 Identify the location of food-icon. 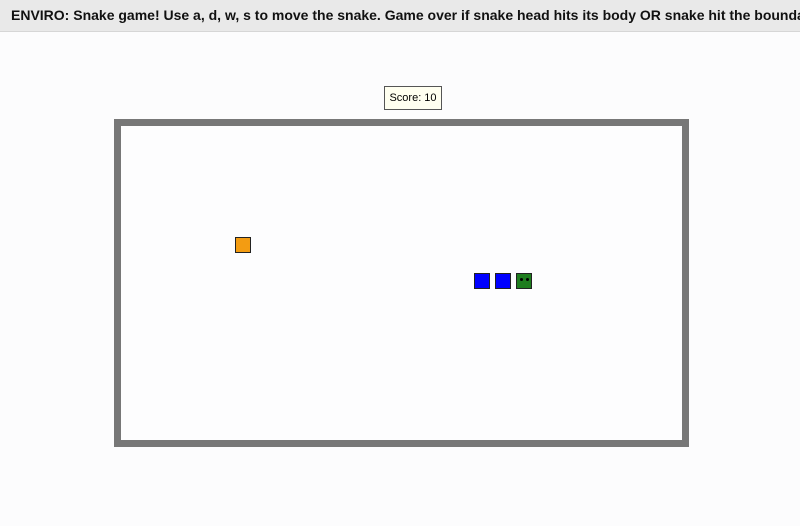
(243, 245).